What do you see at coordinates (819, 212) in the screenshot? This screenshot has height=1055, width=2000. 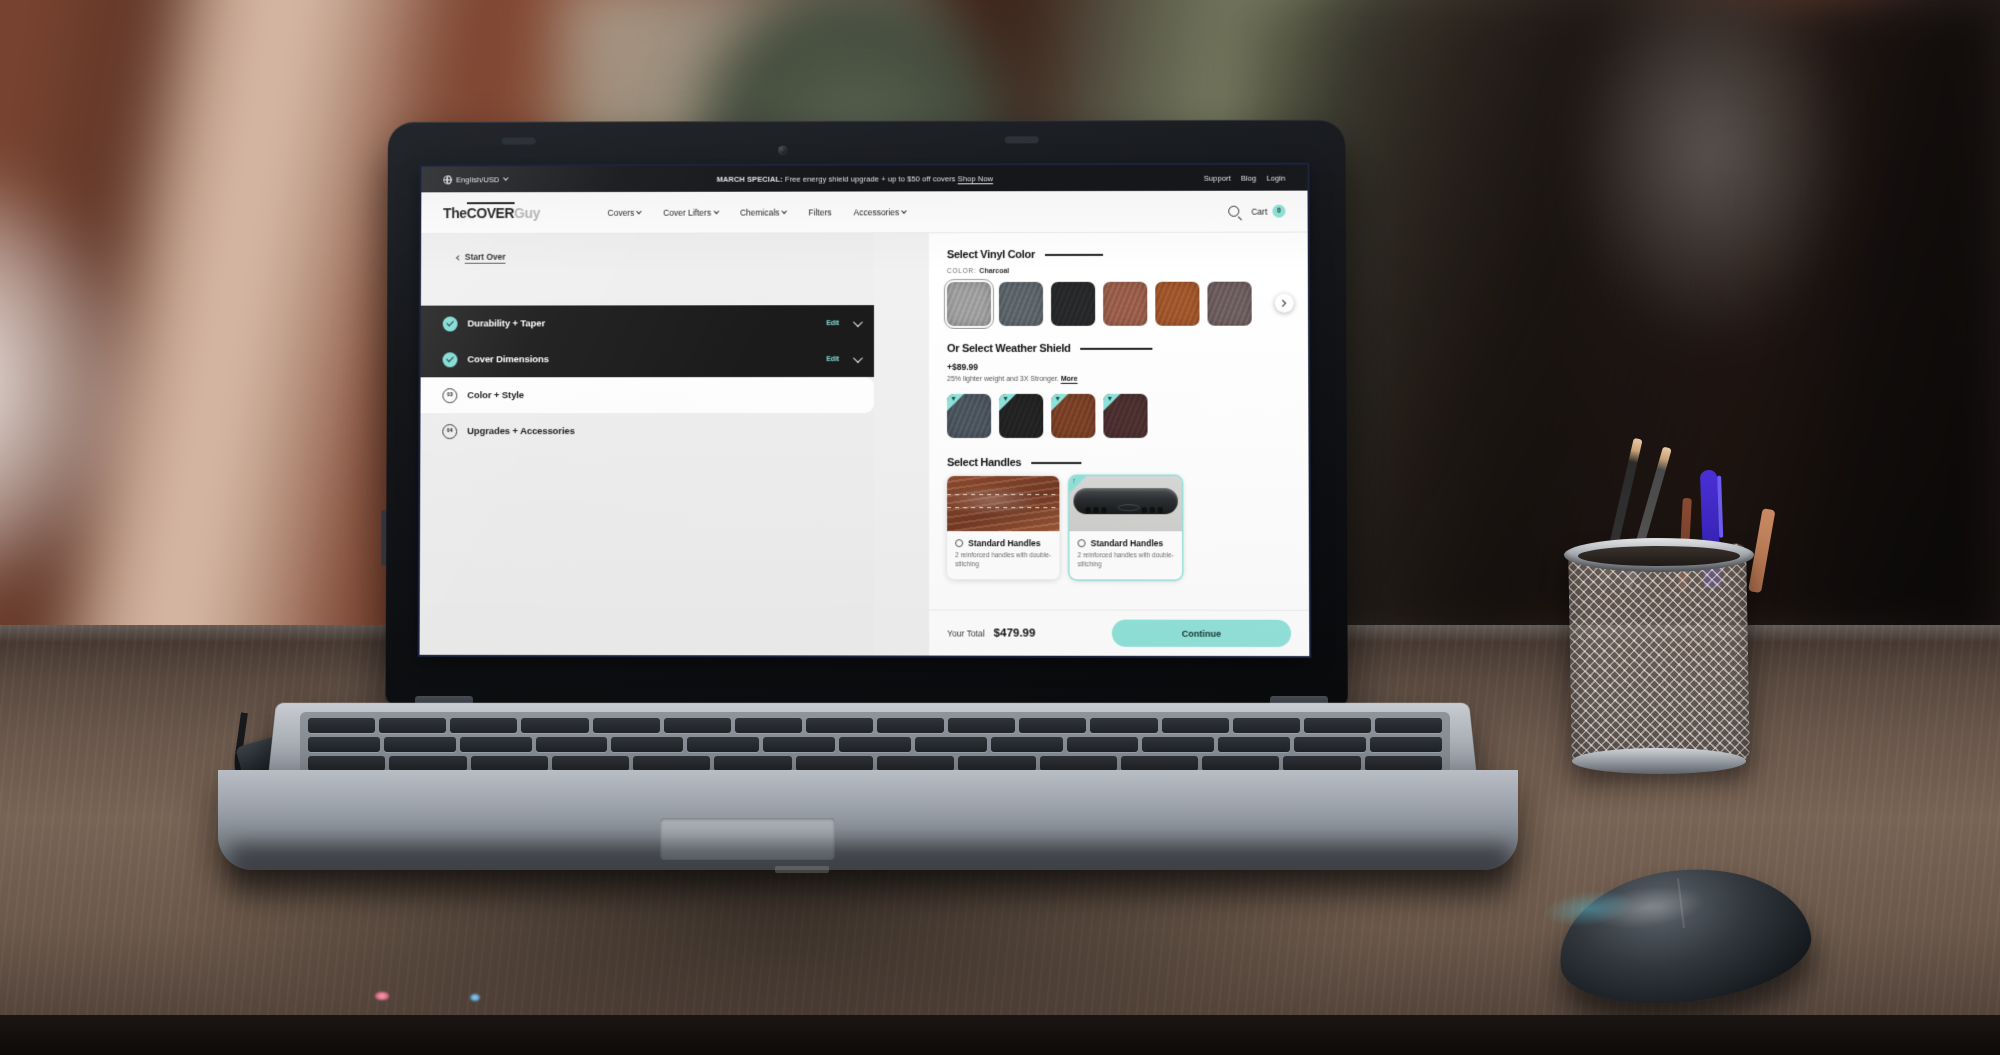 I see `nav-item-filters: Filters` at bounding box center [819, 212].